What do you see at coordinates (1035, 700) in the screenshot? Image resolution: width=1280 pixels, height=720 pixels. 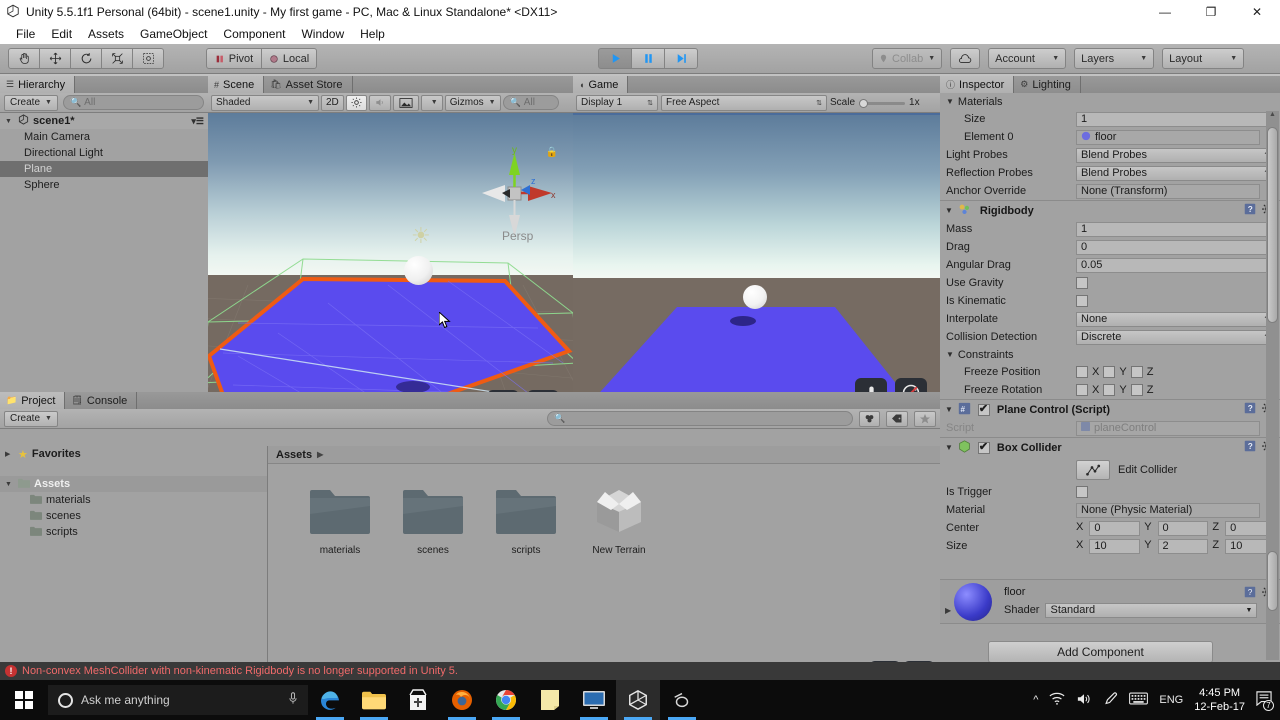 I see `tray-chevron-icon: ^` at bounding box center [1035, 700].